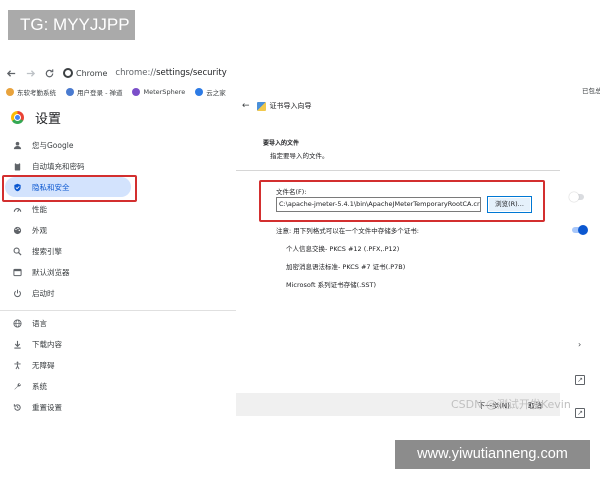 Image resolution: width=600 pixels, height=480 pixels. I want to click on back-icon, so click(11, 73).